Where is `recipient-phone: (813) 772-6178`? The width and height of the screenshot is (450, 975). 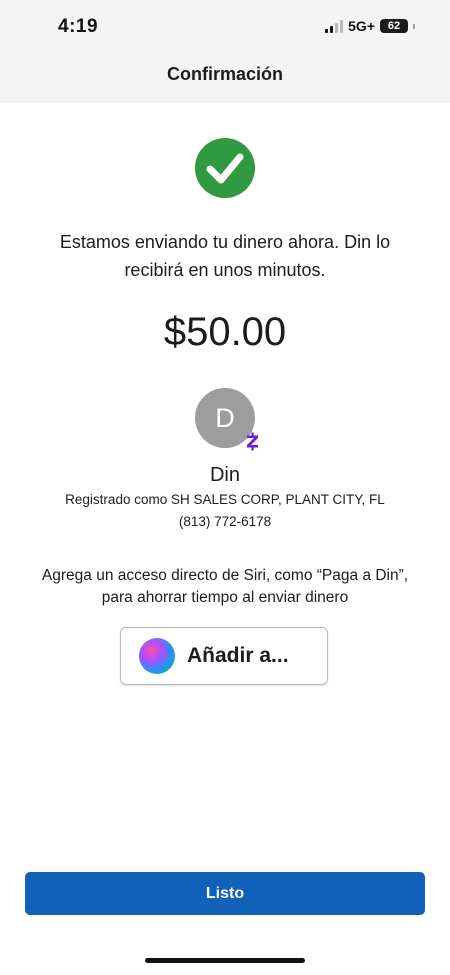 recipient-phone: (813) 772-6178 is located at coordinates (225, 521).